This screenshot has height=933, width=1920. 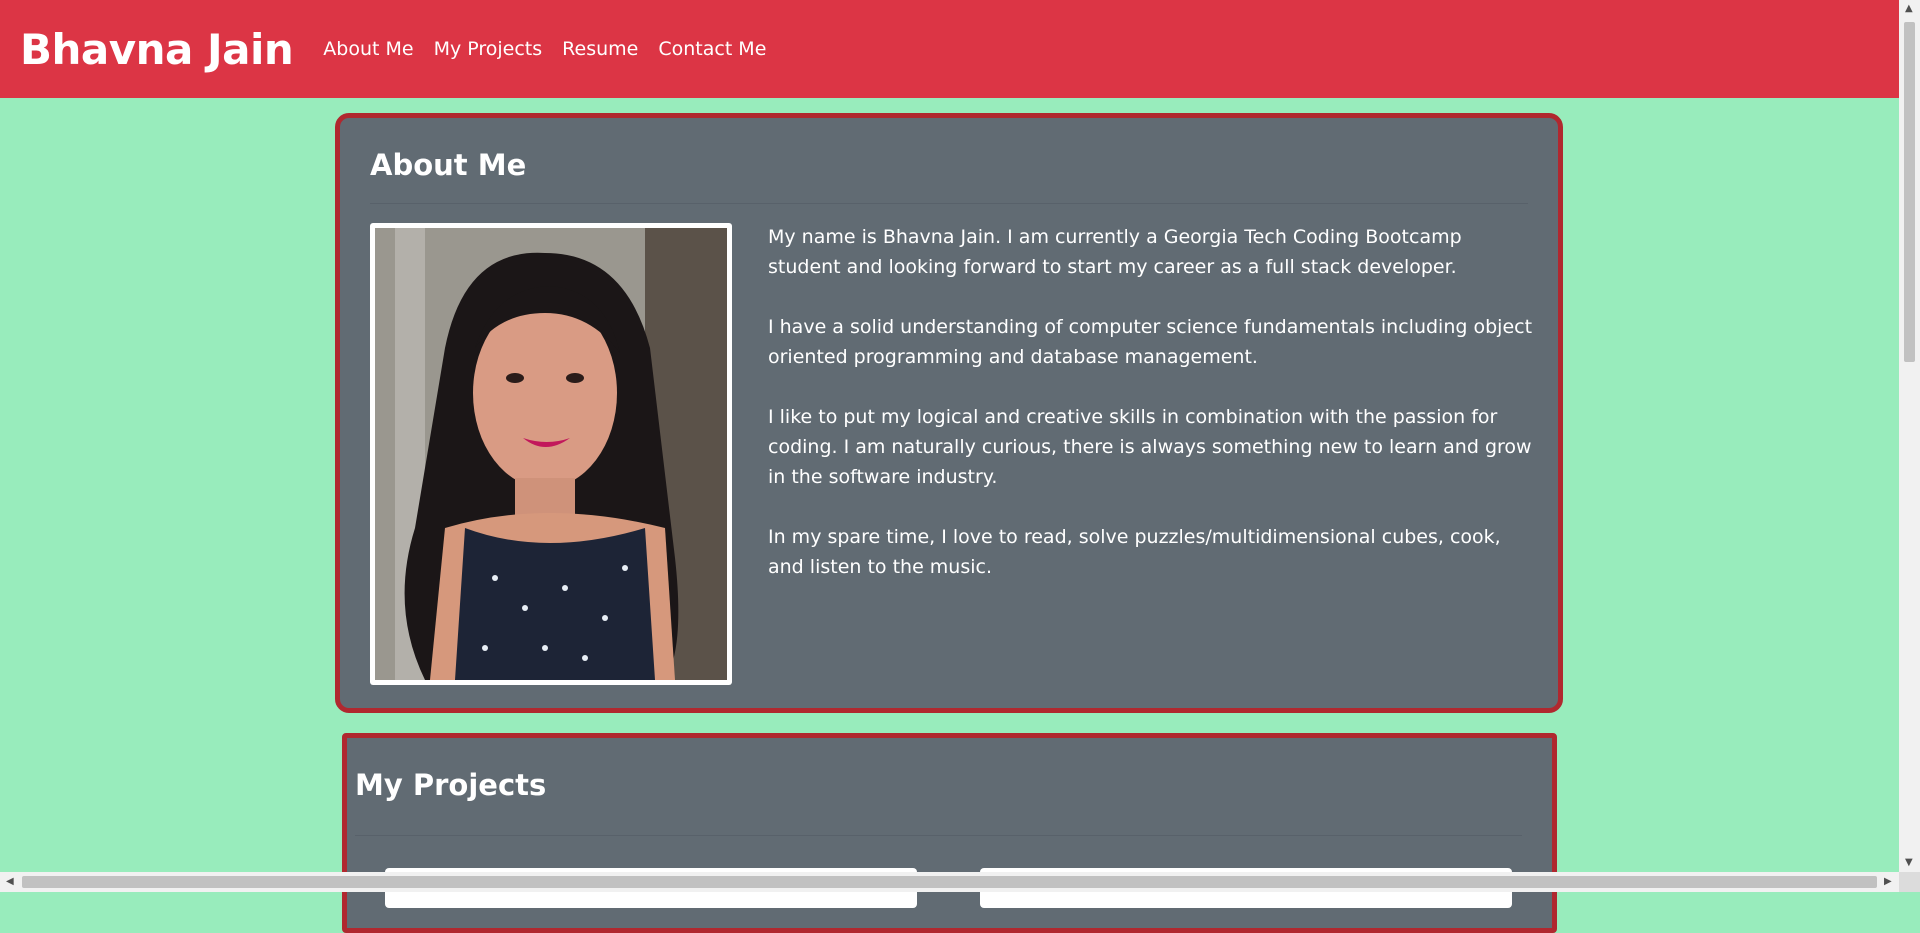 I want to click on projects-divider, so click(x=938, y=835).